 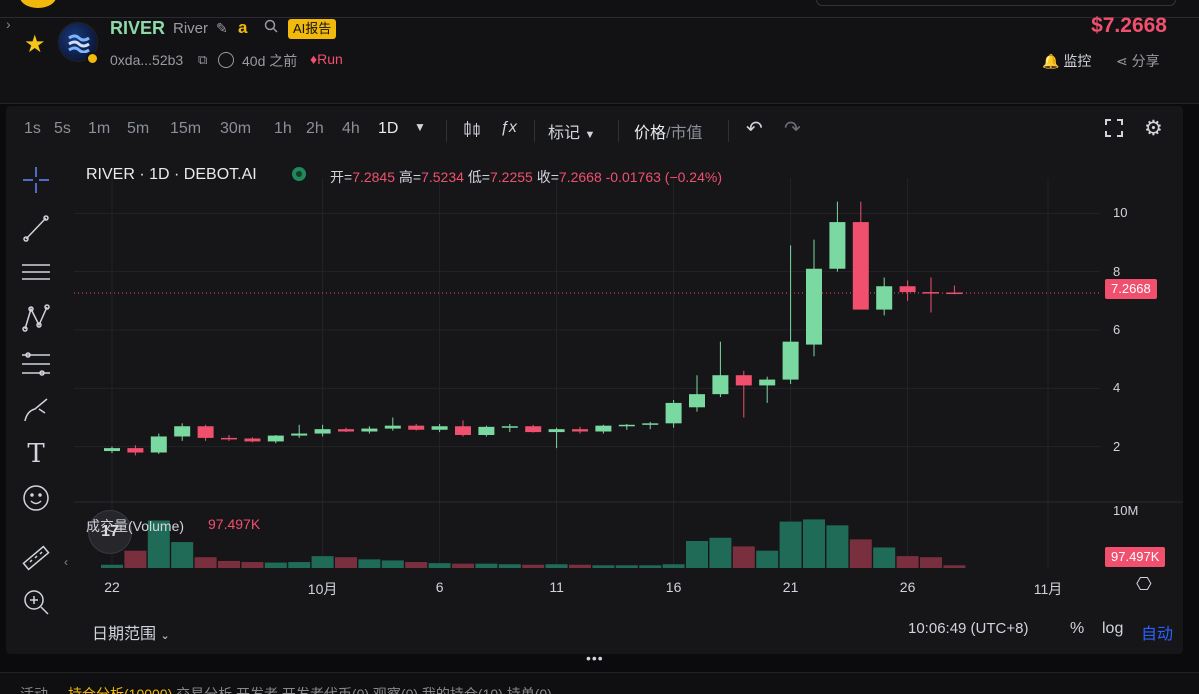 What do you see at coordinates (511, 177) in the screenshot?
I see `low-value: 7.2255` at bounding box center [511, 177].